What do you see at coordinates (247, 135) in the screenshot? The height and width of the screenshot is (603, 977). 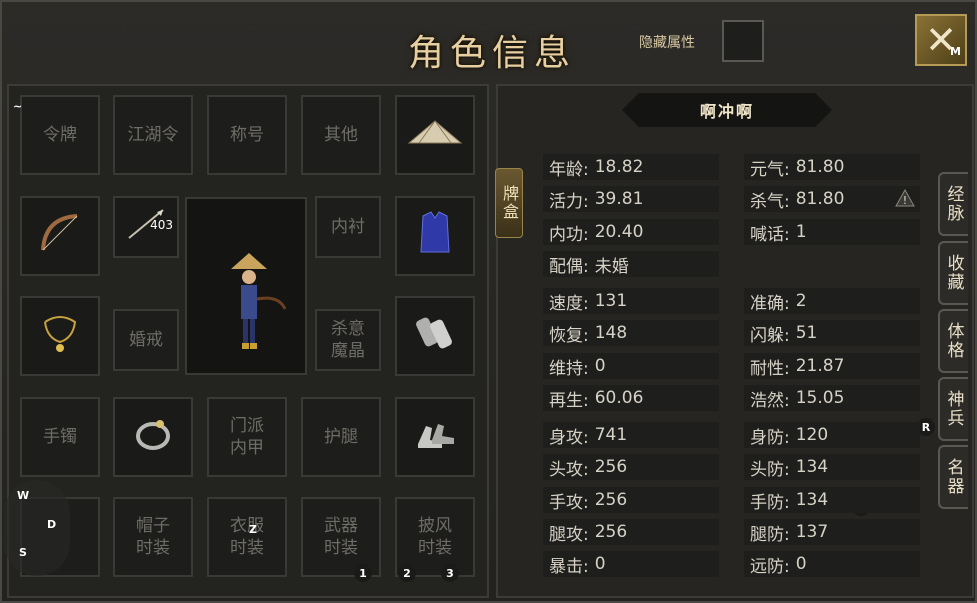 I see `equip-slot: 称号` at bounding box center [247, 135].